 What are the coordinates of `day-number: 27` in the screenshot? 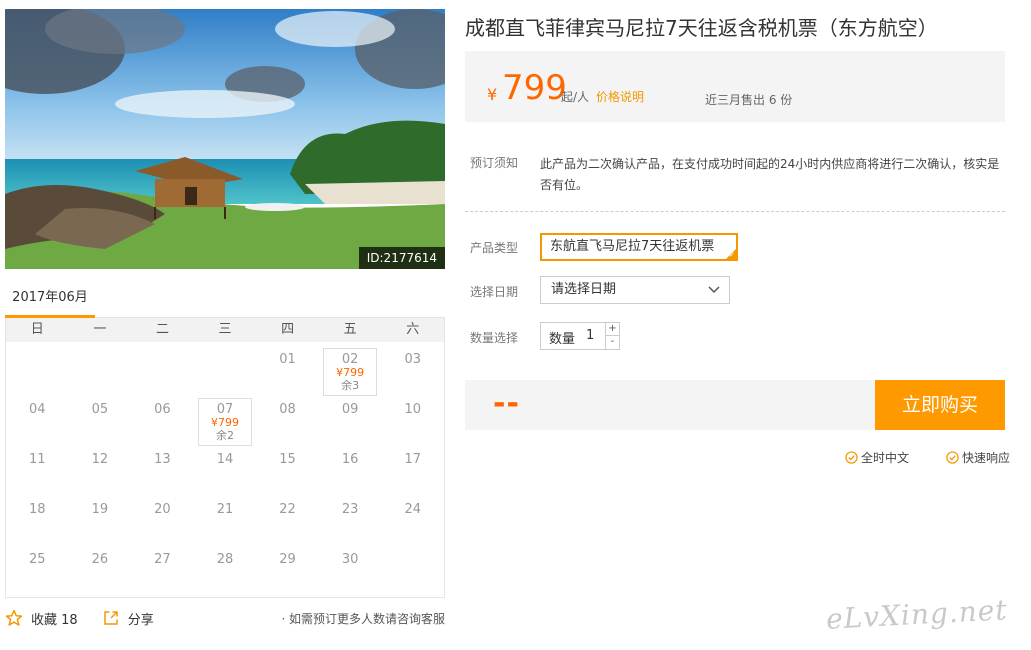 It's located at (162, 559).